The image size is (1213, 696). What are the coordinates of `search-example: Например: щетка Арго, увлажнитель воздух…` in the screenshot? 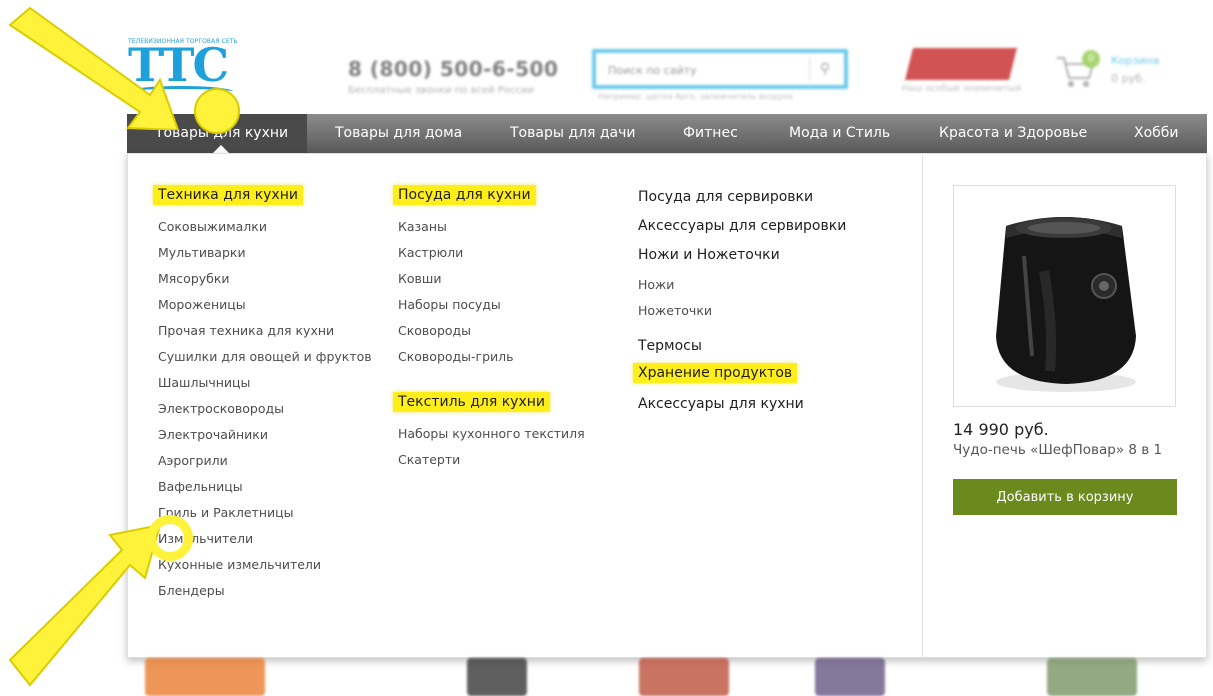 It's located at (695, 96).